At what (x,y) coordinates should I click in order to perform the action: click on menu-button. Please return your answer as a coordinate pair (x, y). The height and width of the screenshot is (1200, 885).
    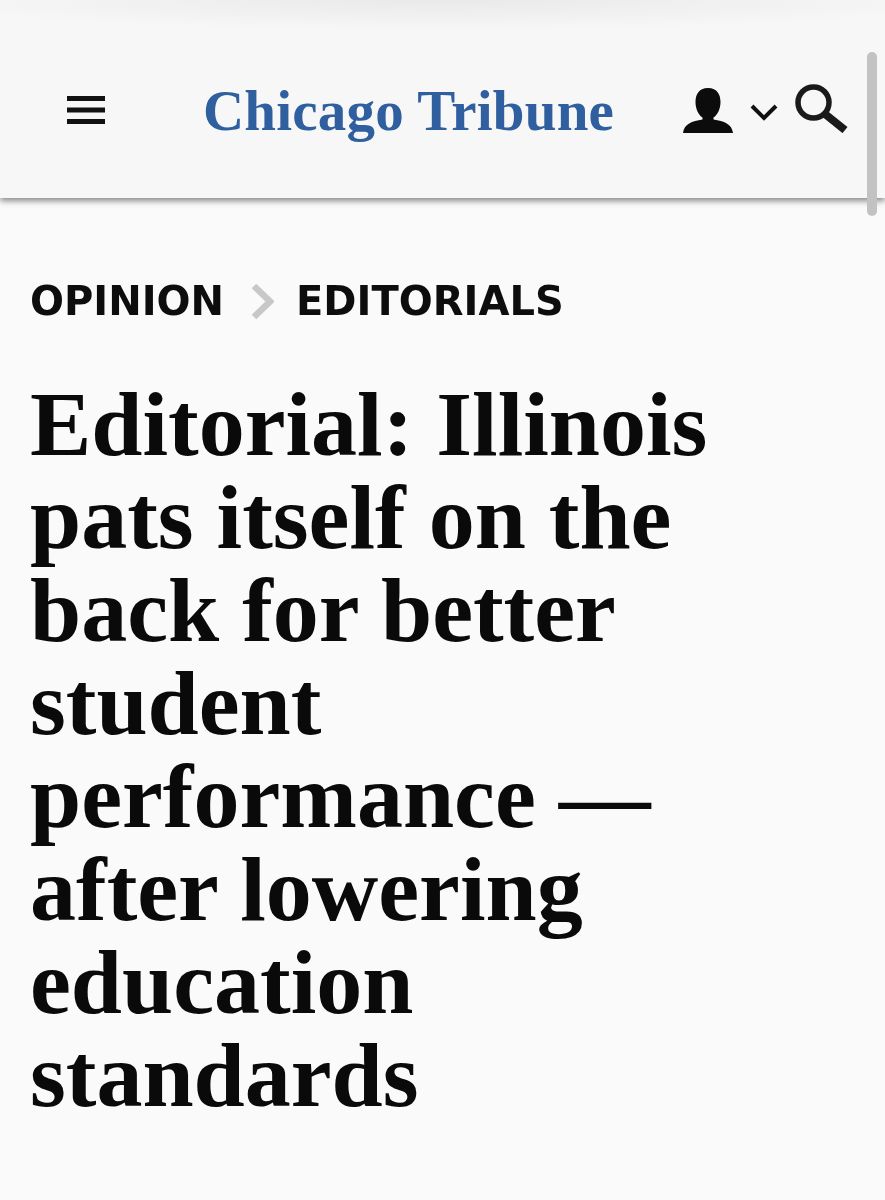
    Looking at the image, I should click on (86, 110).